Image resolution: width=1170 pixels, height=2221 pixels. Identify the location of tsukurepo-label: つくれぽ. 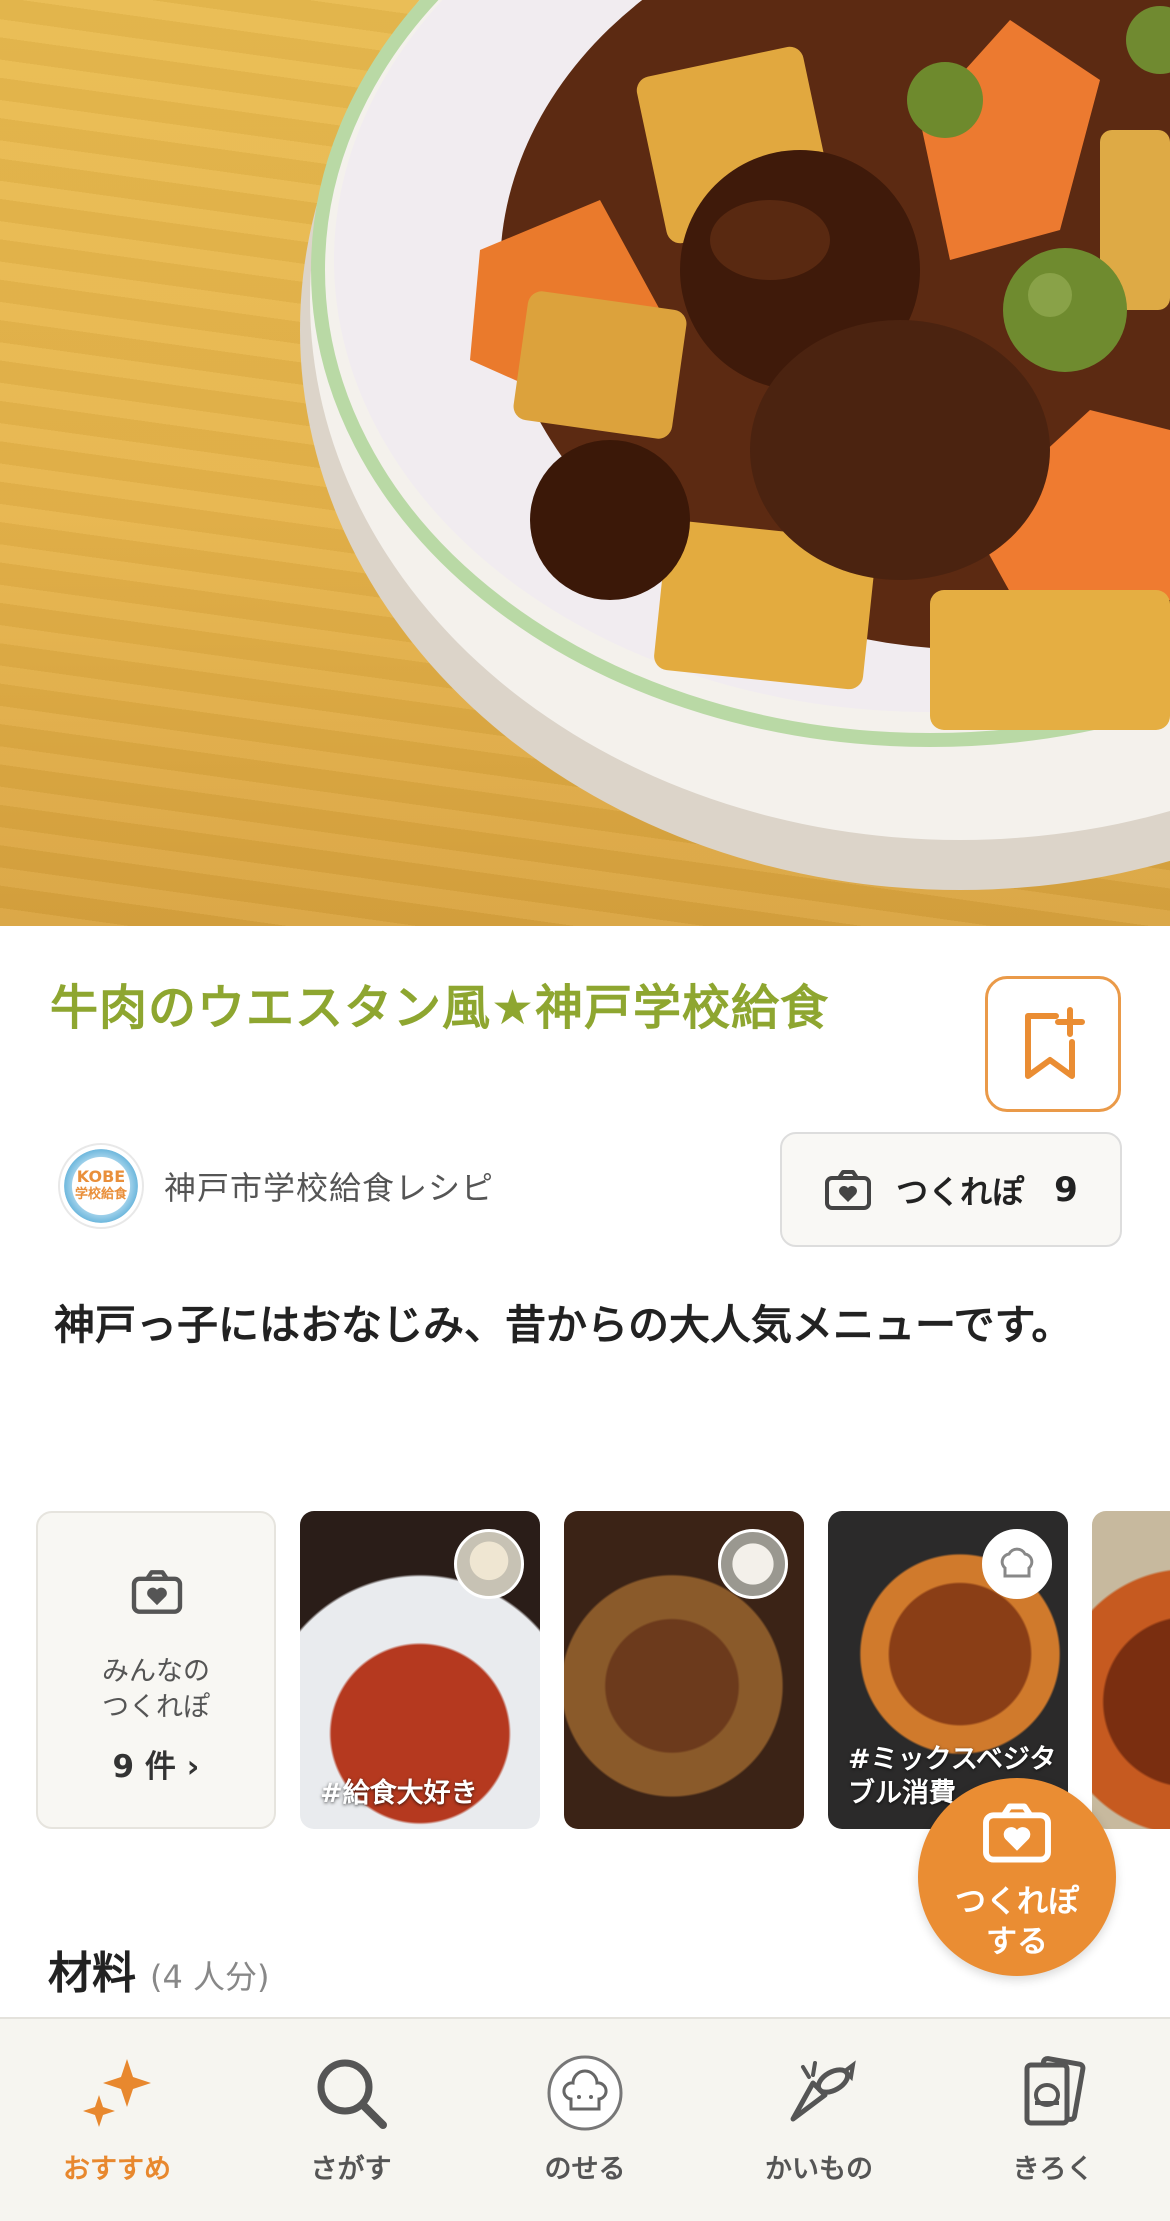
(960, 1191).